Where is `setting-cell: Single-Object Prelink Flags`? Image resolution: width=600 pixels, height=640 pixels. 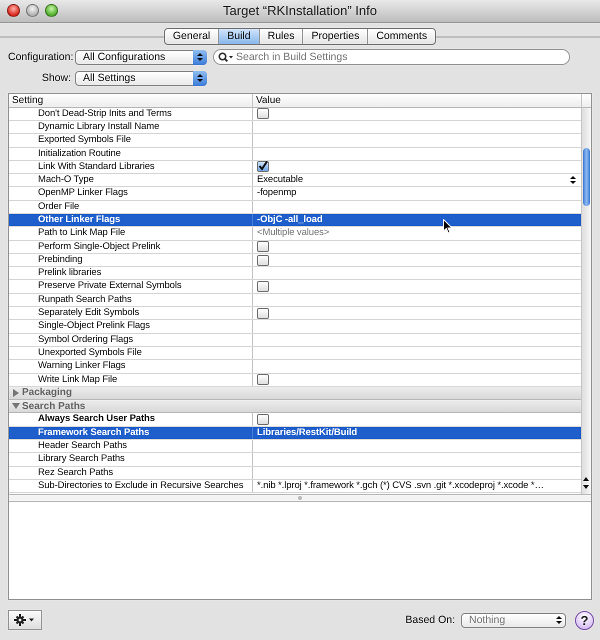
setting-cell: Single-Object Prelink Flags is located at coordinates (131, 326).